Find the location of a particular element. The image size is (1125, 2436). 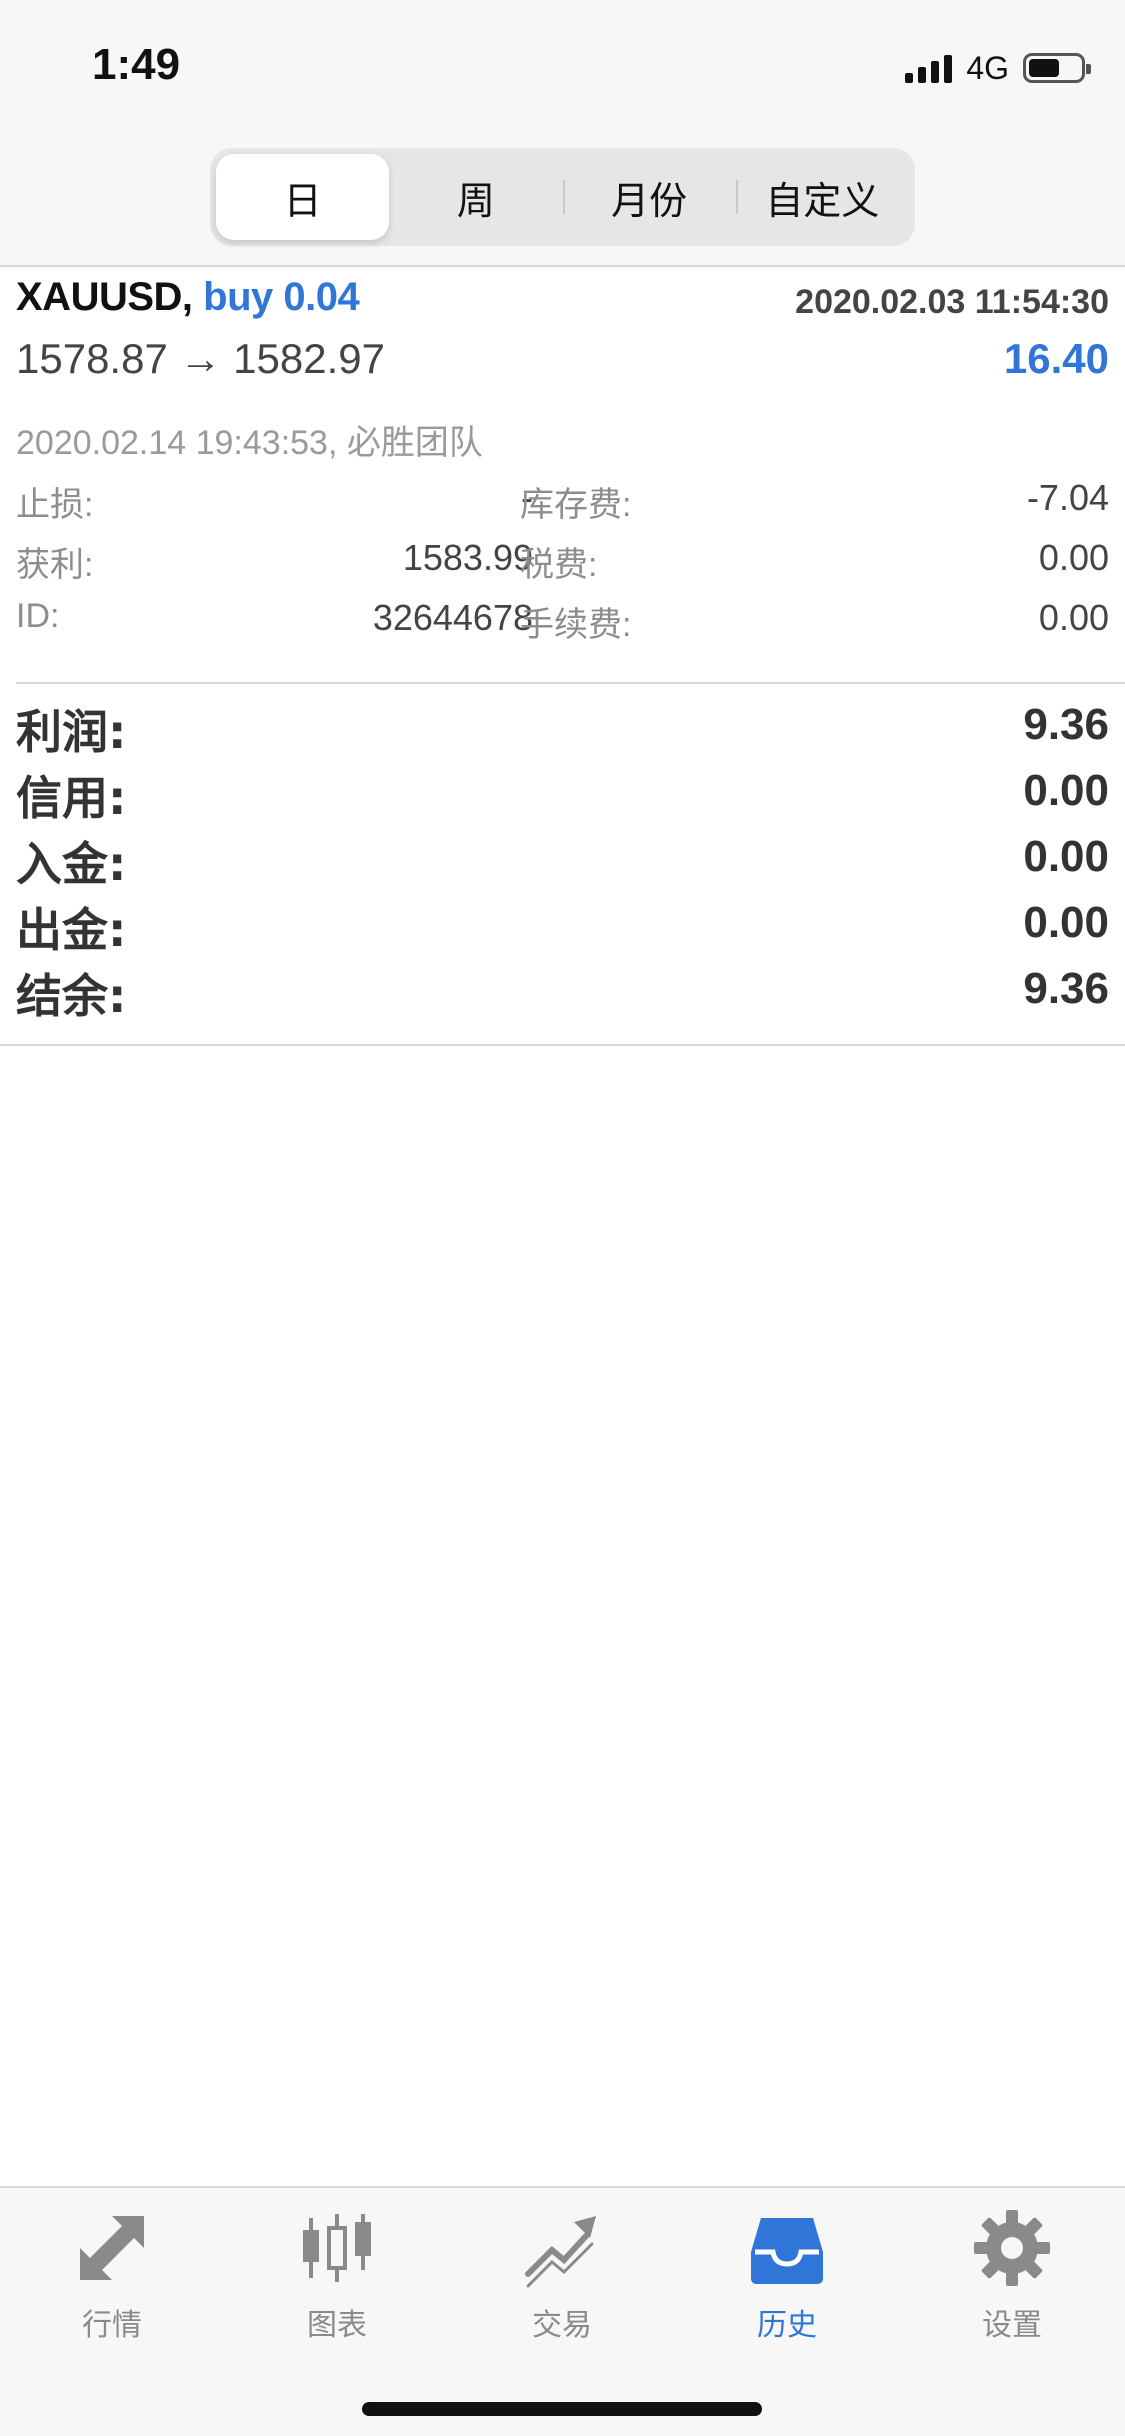

battery-icon is located at coordinates (1057, 68).